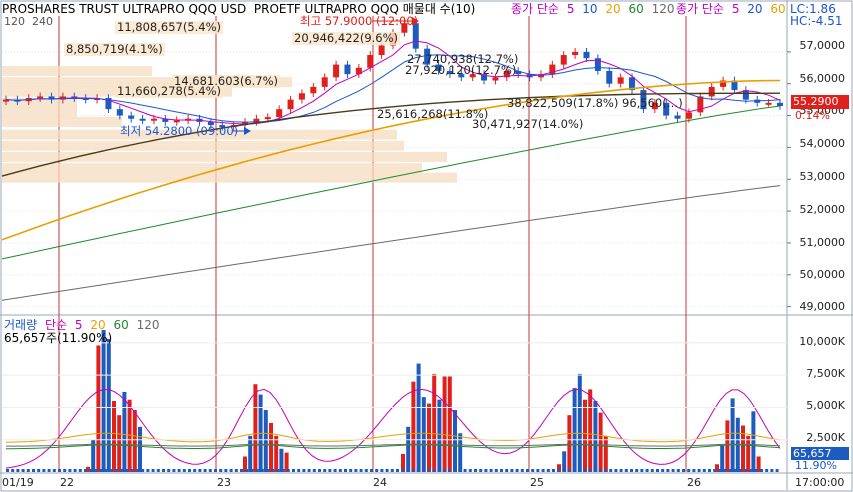  I want to click on ma-legend-2: 종가 단순 5 20 60, so click(733, 9).